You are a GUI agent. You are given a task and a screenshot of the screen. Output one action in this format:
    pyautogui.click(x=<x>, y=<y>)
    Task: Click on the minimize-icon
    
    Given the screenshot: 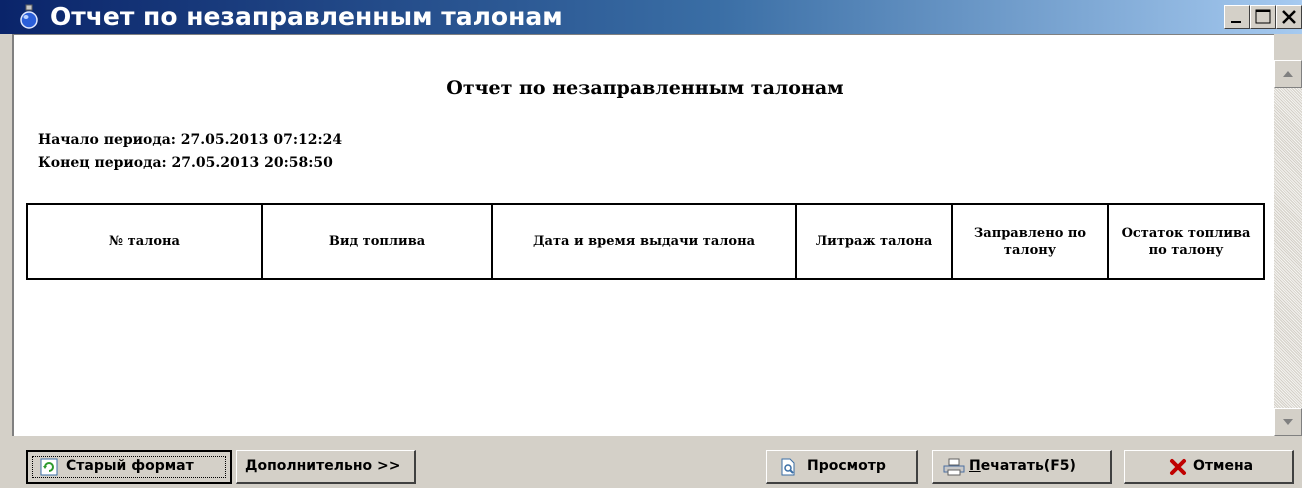 What is the action you would take?
    pyautogui.click(x=1236, y=22)
    